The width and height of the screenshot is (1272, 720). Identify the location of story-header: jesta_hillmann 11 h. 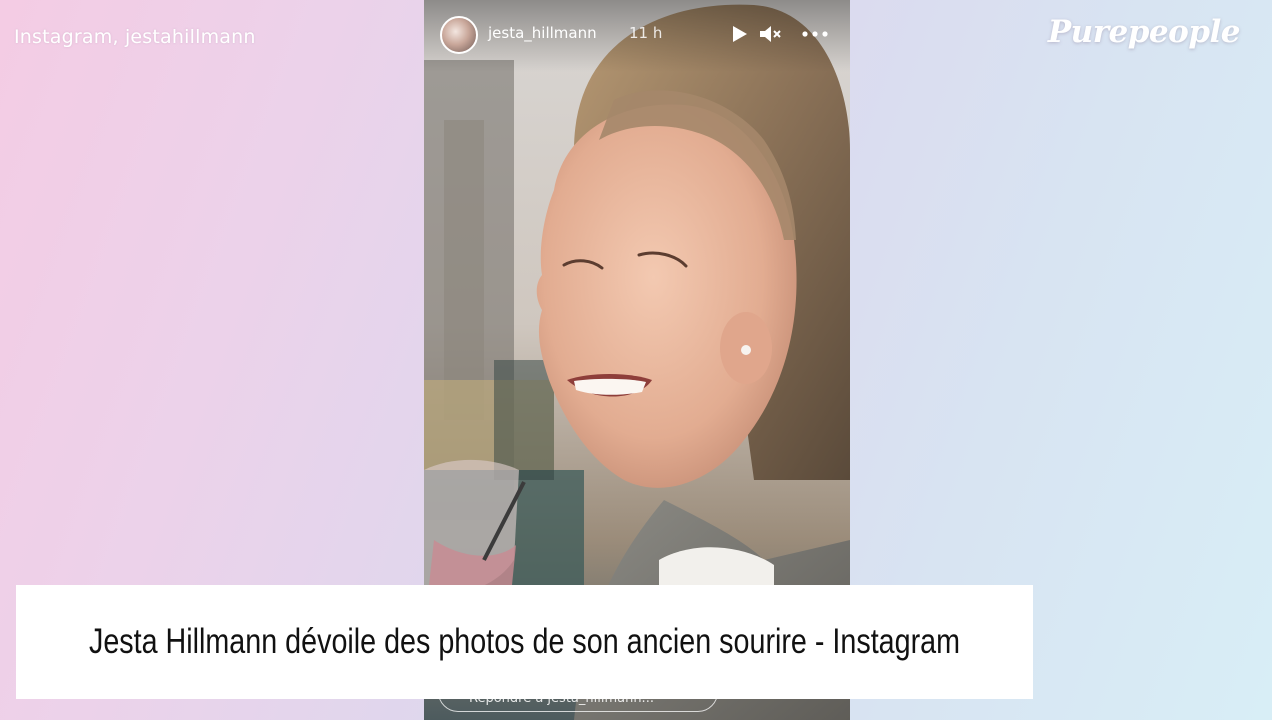
(637, 36).